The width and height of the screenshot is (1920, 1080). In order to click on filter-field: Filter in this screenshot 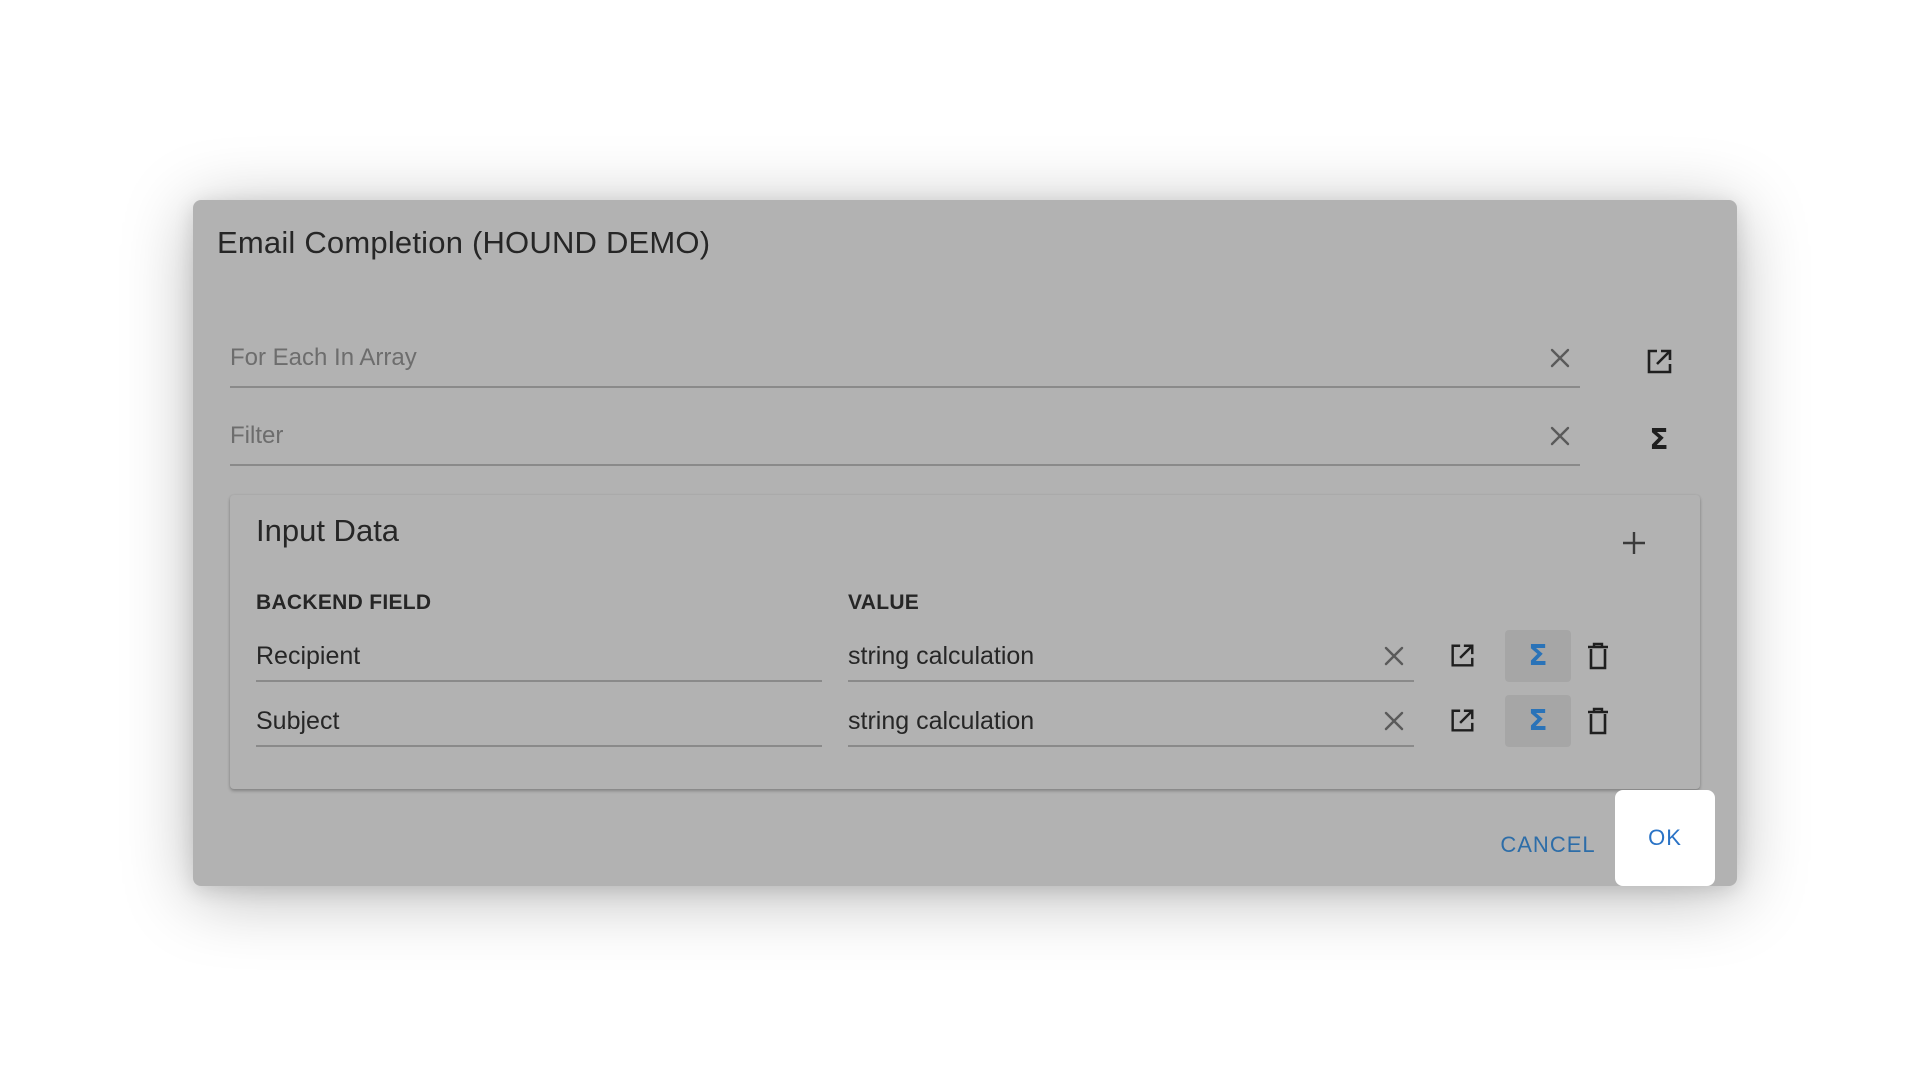, I will do `click(905, 437)`.